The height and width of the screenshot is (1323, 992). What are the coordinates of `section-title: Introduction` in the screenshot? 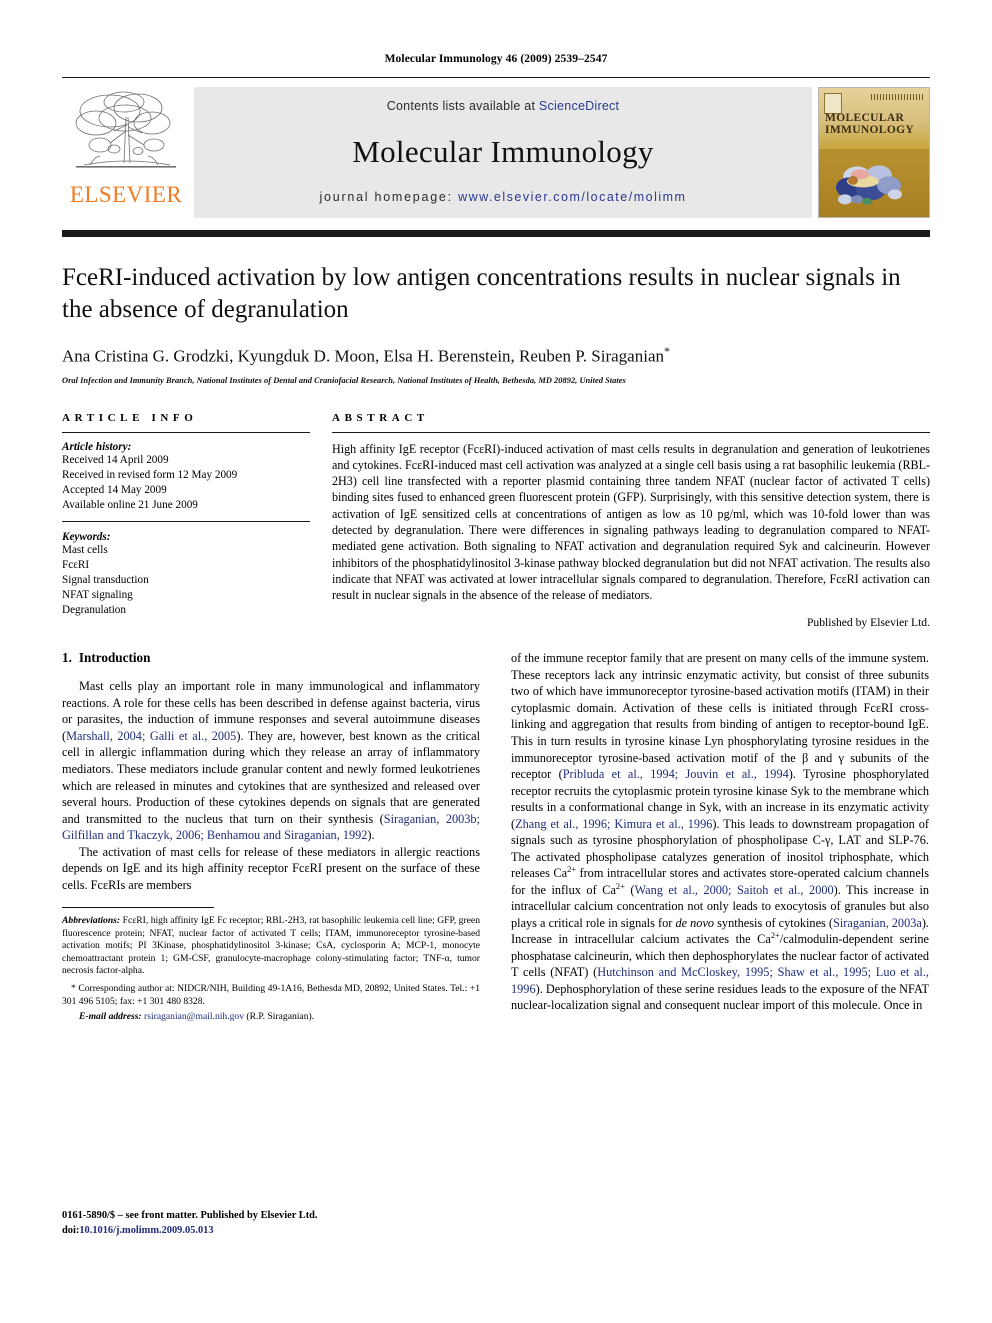 It's located at (114, 658).